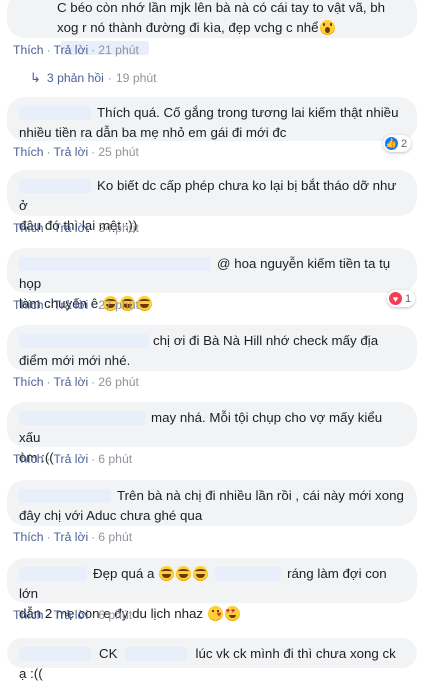 The image size is (421, 684). I want to click on reaction-summary: ♥ 1, so click(401, 298).